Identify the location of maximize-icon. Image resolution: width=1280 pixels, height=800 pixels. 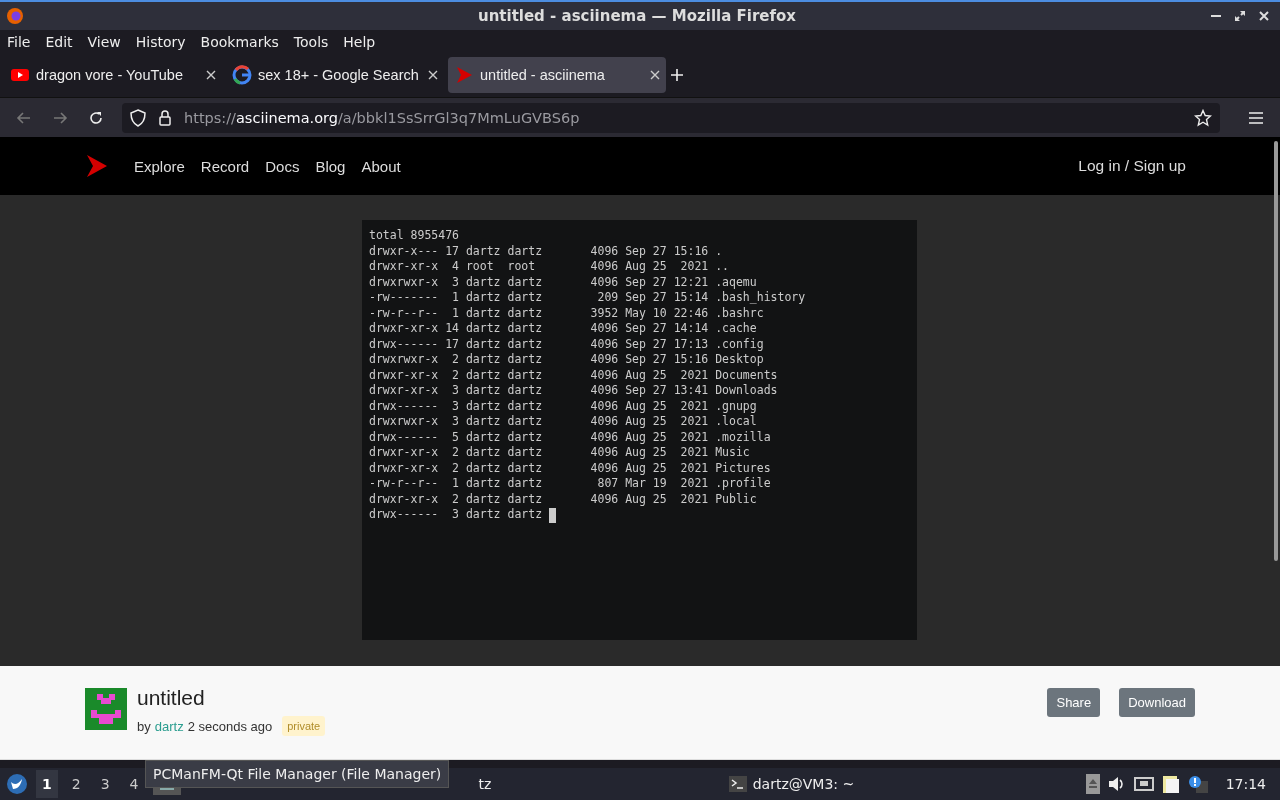
(1240, 15).